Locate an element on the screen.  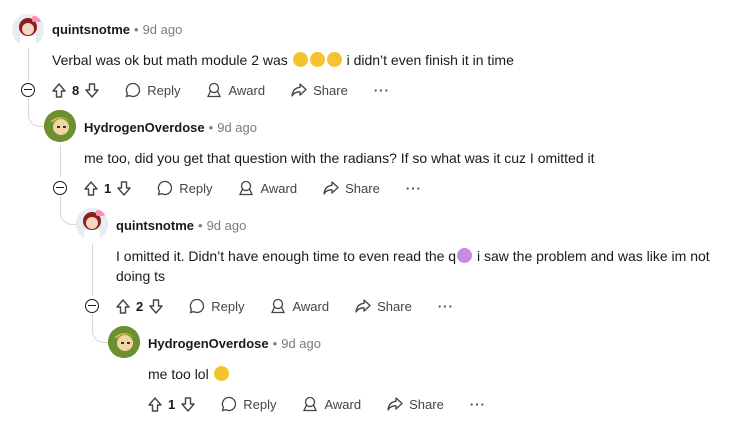
comment-meta: quintsnotme • 9d ago is located at coordinates (181, 226).